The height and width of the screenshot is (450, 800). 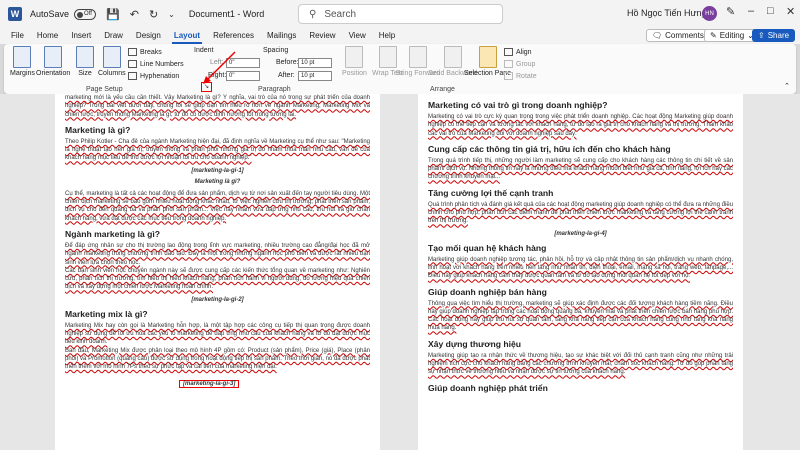 I want to click on size-icon, so click(x=85, y=57).